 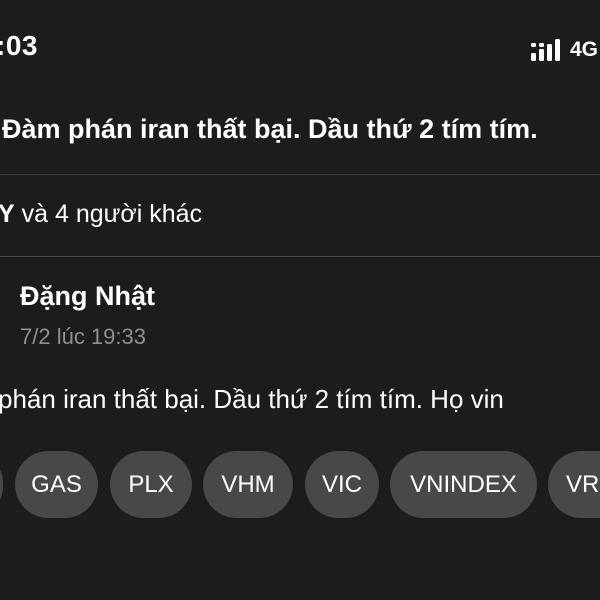 I want to click on likes-summary: Y và 4 người khác, so click(x=101, y=214).